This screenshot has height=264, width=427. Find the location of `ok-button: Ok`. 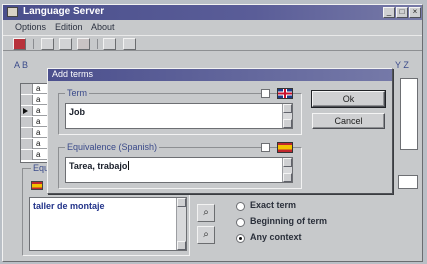

ok-button: Ok is located at coordinates (348, 99).